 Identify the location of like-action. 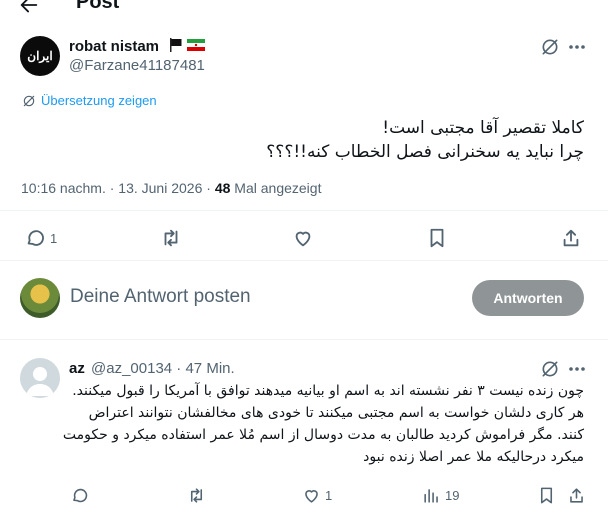
(303, 238).